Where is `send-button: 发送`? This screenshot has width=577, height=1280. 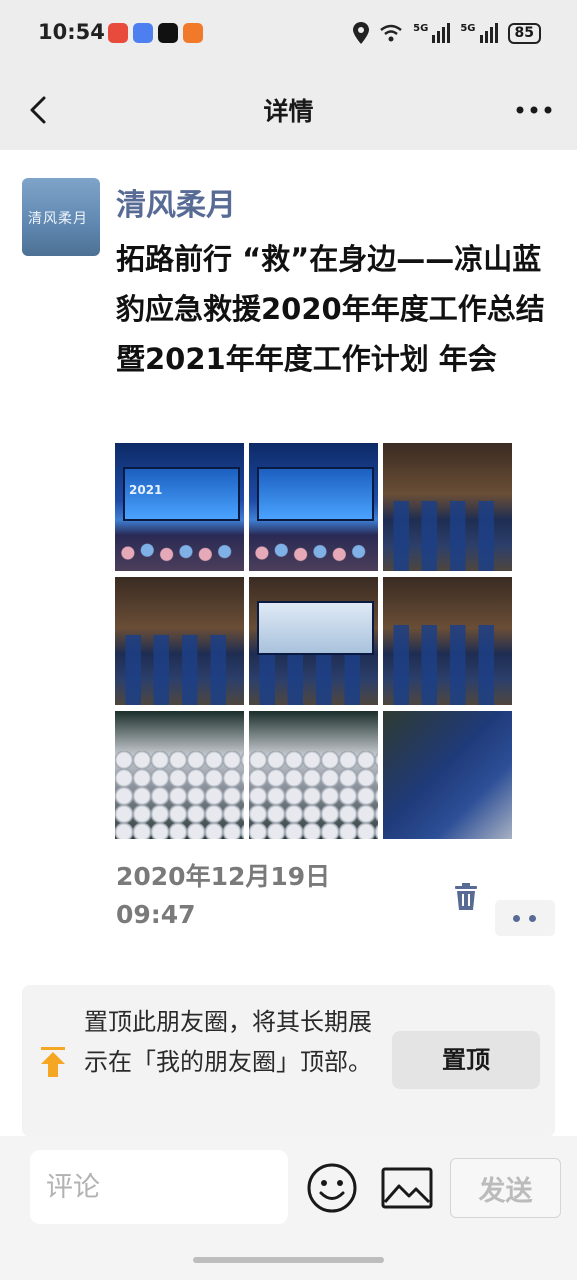
send-button: 发送 is located at coordinates (505, 1188).